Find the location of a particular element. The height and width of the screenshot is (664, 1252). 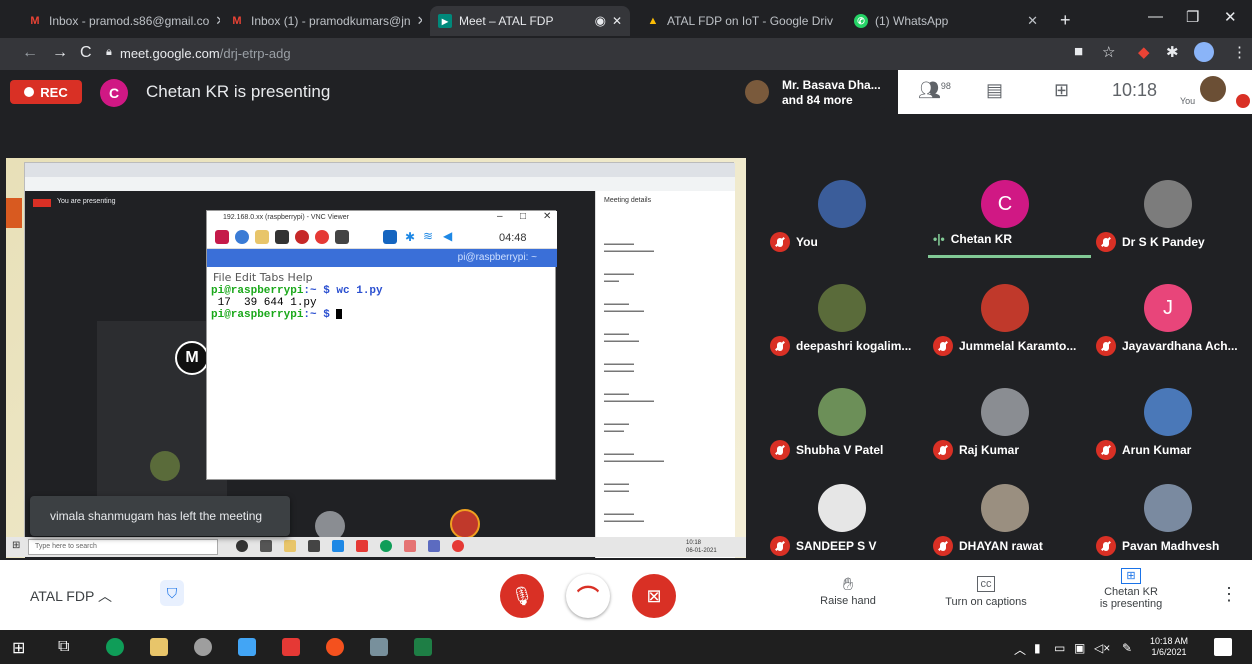

tab-drive: ▲ ATAL FDP on IoT - Google Driv ✕ is located at coordinates (738, 21).